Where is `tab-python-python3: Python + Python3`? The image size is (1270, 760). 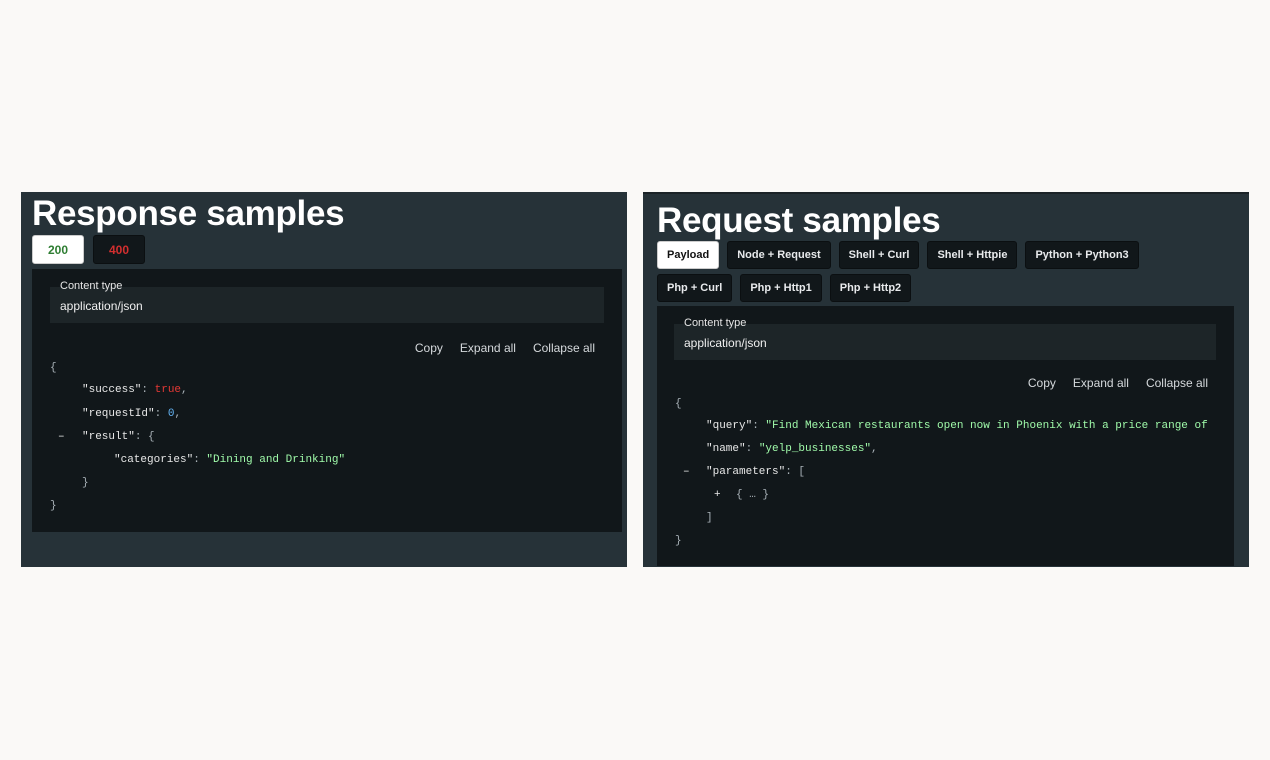 tab-python-python3: Python + Python3 is located at coordinates (1082, 255).